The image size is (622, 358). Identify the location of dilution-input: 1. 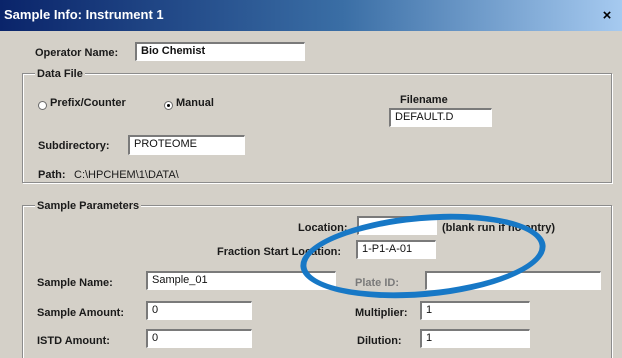
(475, 338).